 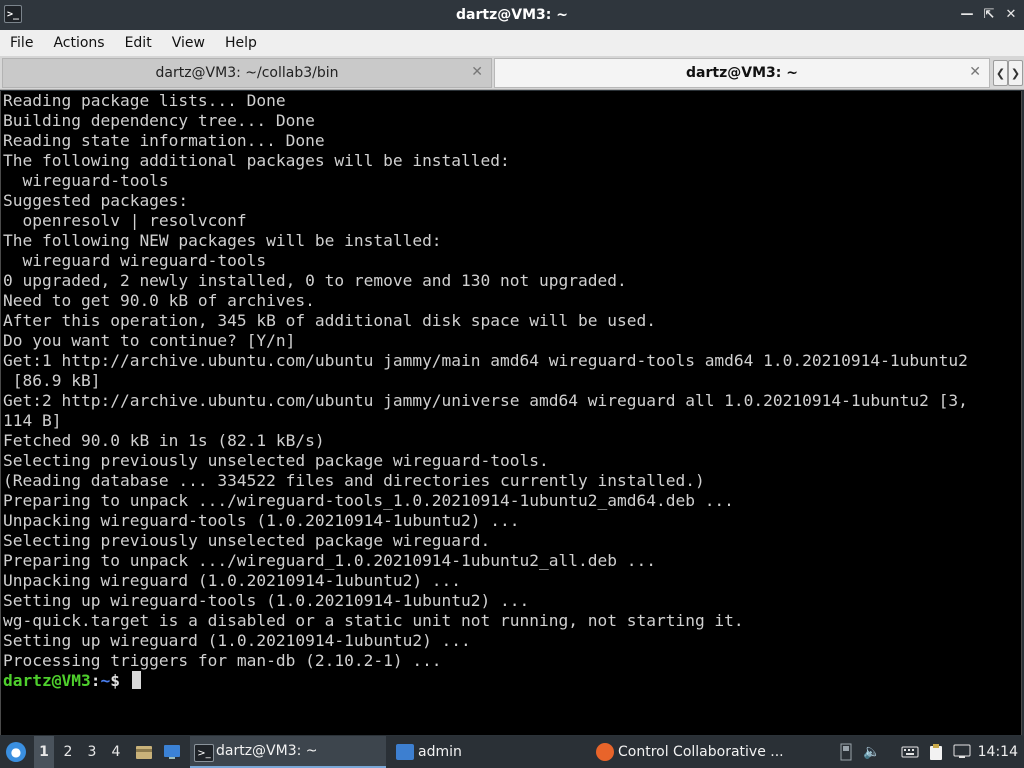 I want to click on window-title: dartz@VM3: ~, so click(x=512, y=15).